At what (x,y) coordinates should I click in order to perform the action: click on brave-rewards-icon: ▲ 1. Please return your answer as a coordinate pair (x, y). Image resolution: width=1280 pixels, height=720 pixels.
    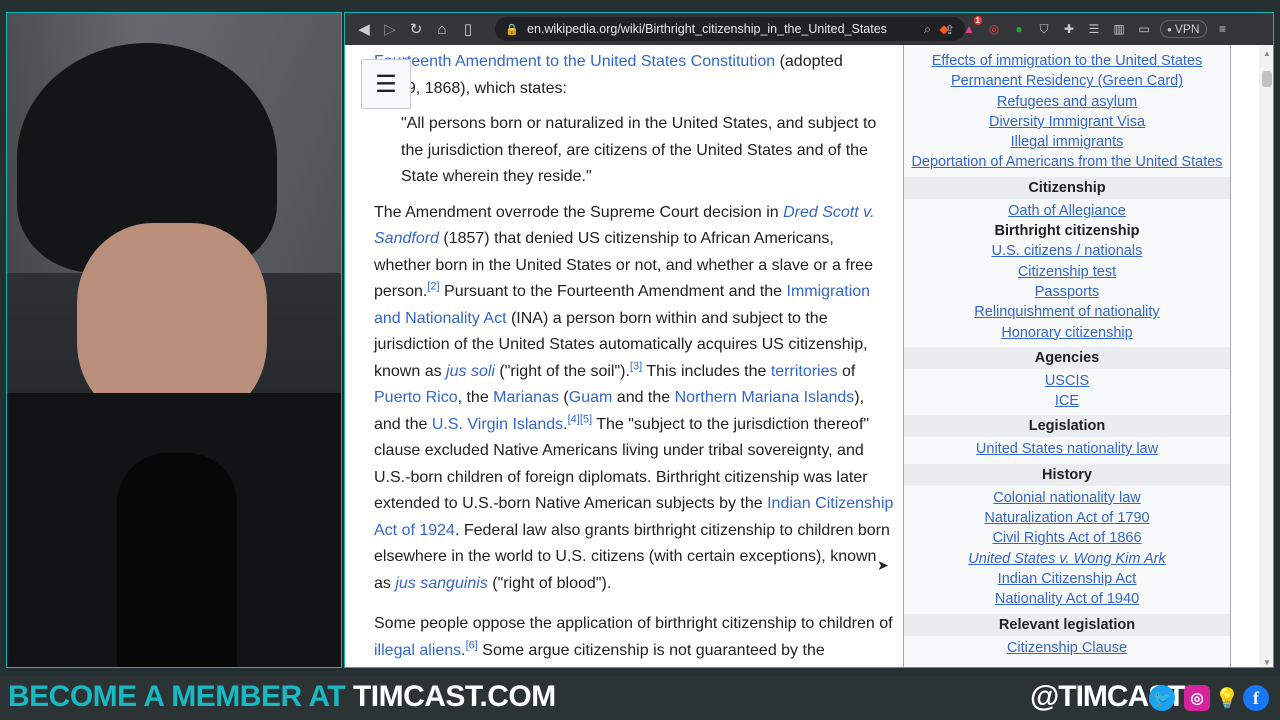
    Looking at the image, I should click on (971, 27).